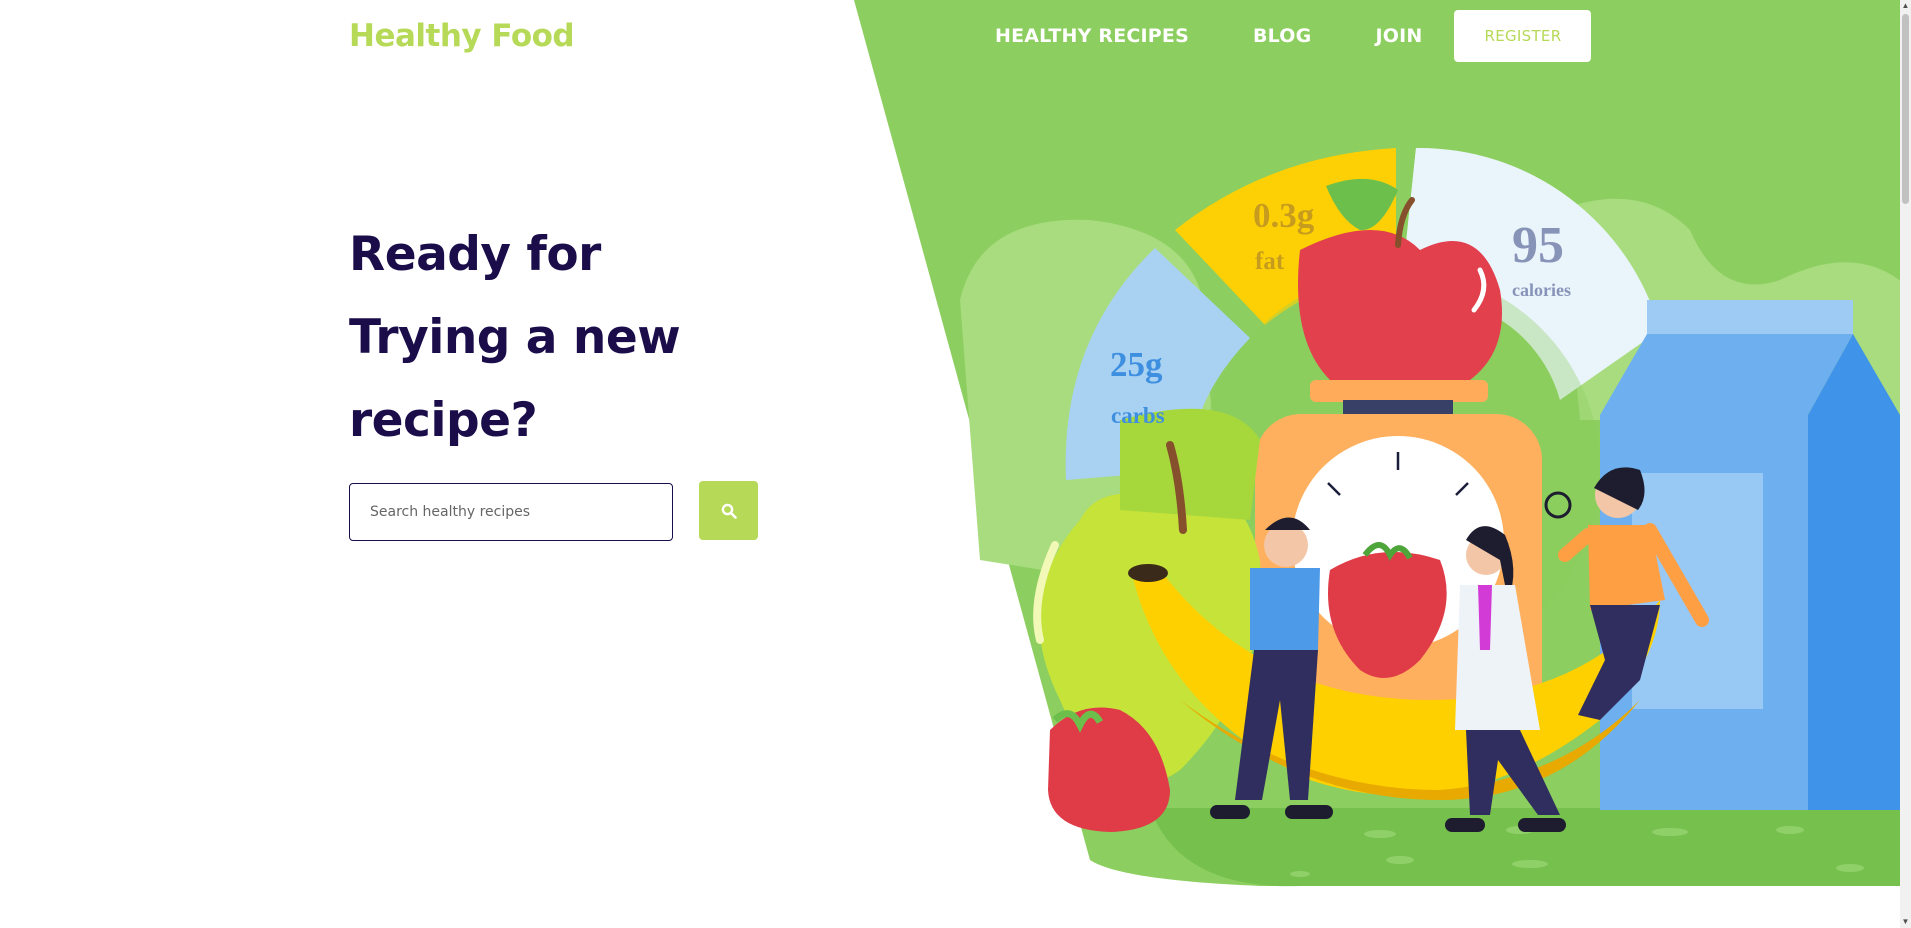 Image resolution: width=1911 pixels, height=928 pixels. Describe the element at coordinates (1092, 36) in the screenshot. I see `nav-link-healthy-recipes: HEALTHY RECIPES` at that location.